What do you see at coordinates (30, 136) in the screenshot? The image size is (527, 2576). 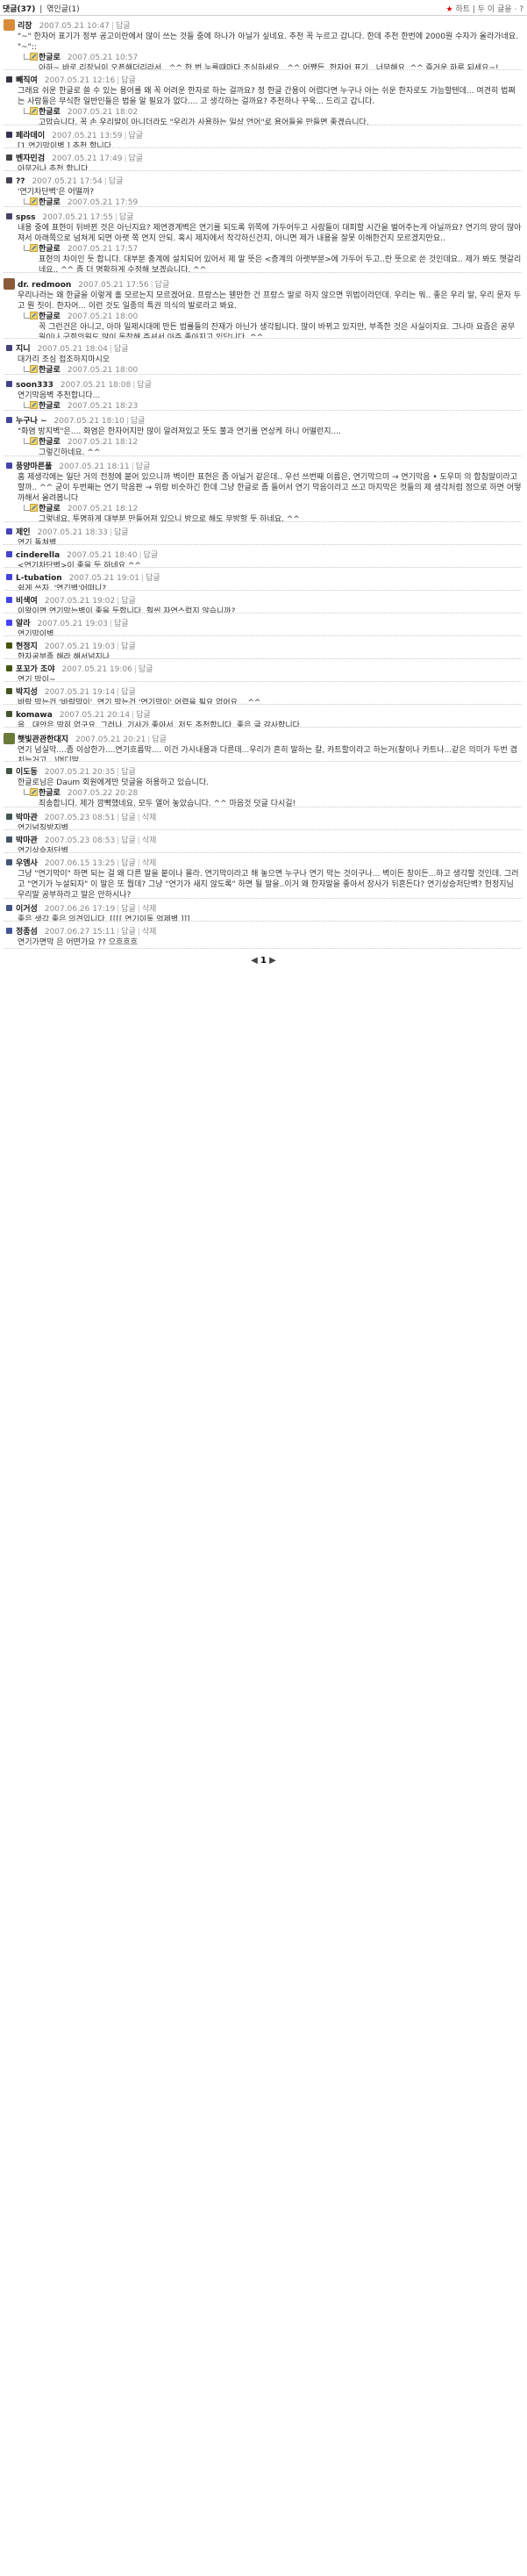 I see `comment-author: 페라데이` at bounding box center [30, 136].